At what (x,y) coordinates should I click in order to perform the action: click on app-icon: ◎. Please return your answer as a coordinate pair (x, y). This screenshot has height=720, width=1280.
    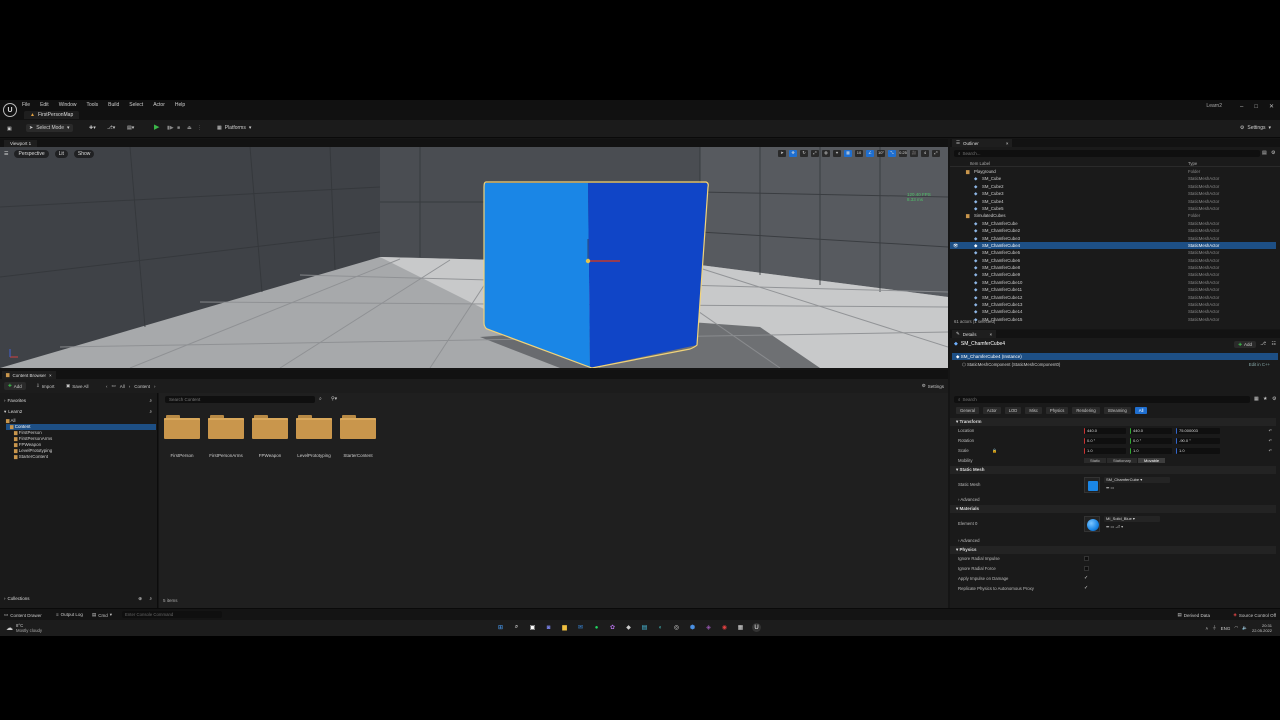
    Looking at the image, I should click on (676, 627).